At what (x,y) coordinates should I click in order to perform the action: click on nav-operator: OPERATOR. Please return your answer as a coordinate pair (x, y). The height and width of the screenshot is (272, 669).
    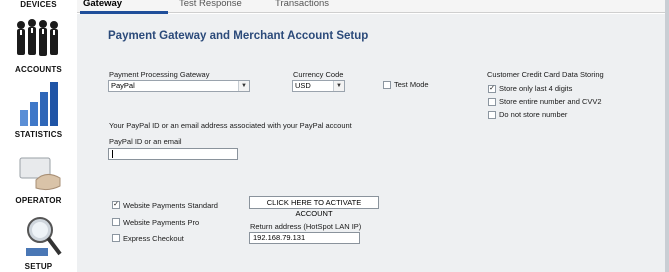
    Looking at the image, I should click on (38, 200).